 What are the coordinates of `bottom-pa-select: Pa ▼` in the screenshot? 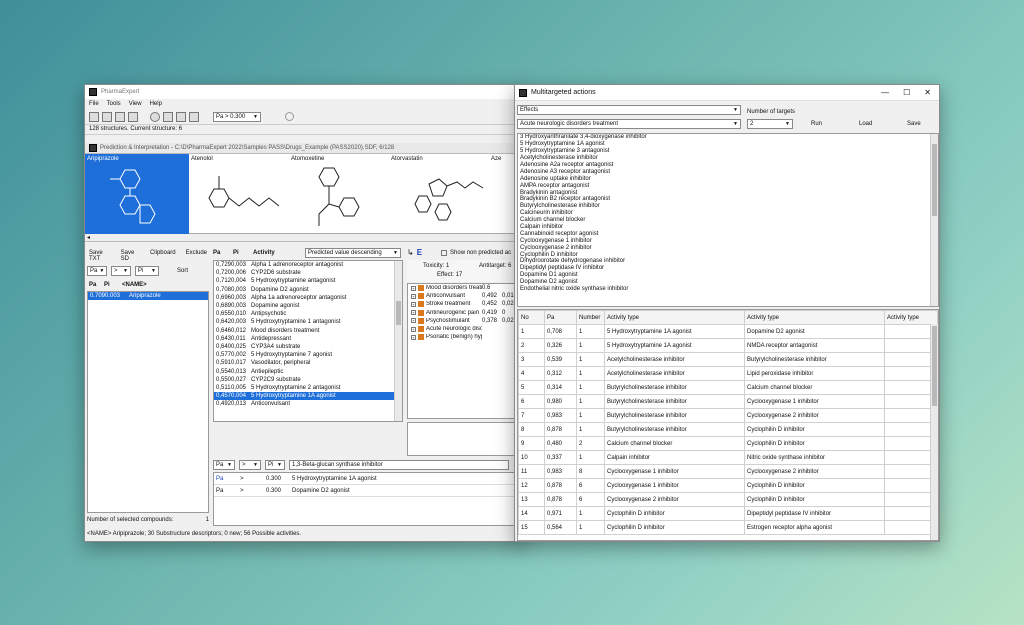 It's located at (224, 465).